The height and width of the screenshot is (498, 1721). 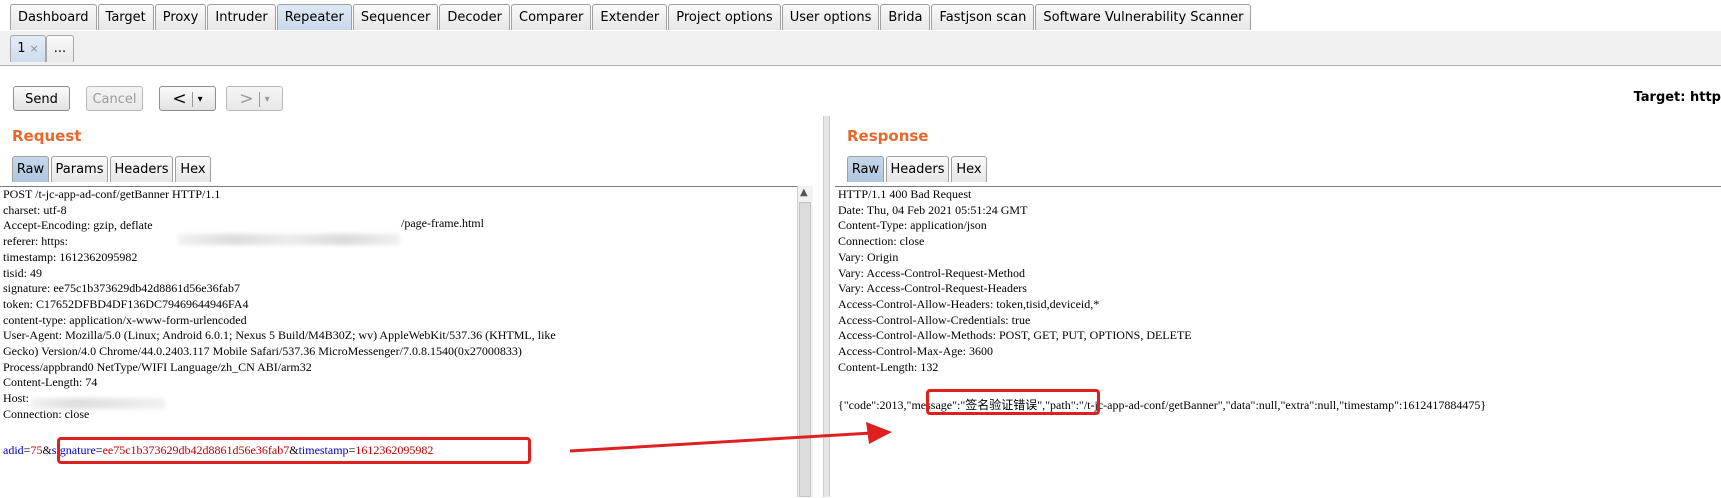 I want to click on main-tab-user-options: User options, so click(x=830, y=17).